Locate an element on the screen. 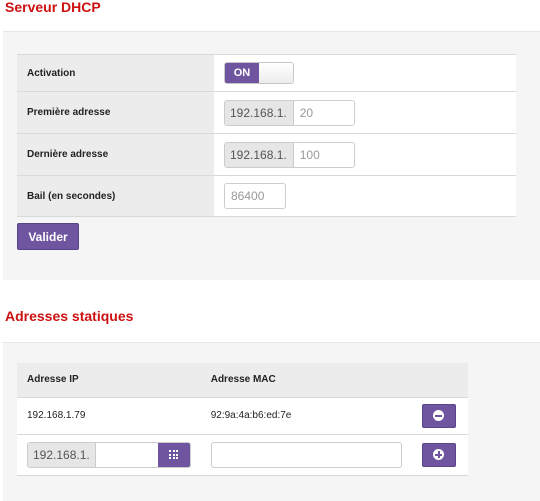 Image resolution: width=540 pixels, height=501 pixels. remove-entry-button is located at coordinates (438, 415).